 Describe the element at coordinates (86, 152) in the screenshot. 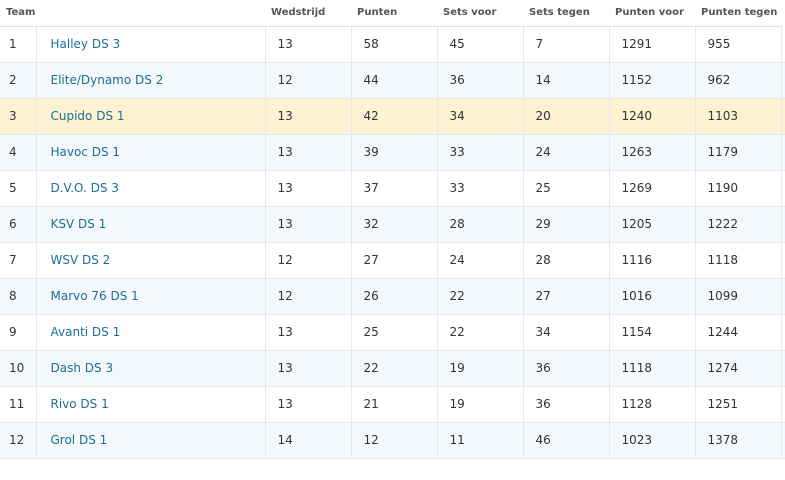

I see `team-link: Havoc DS 1` at that location.